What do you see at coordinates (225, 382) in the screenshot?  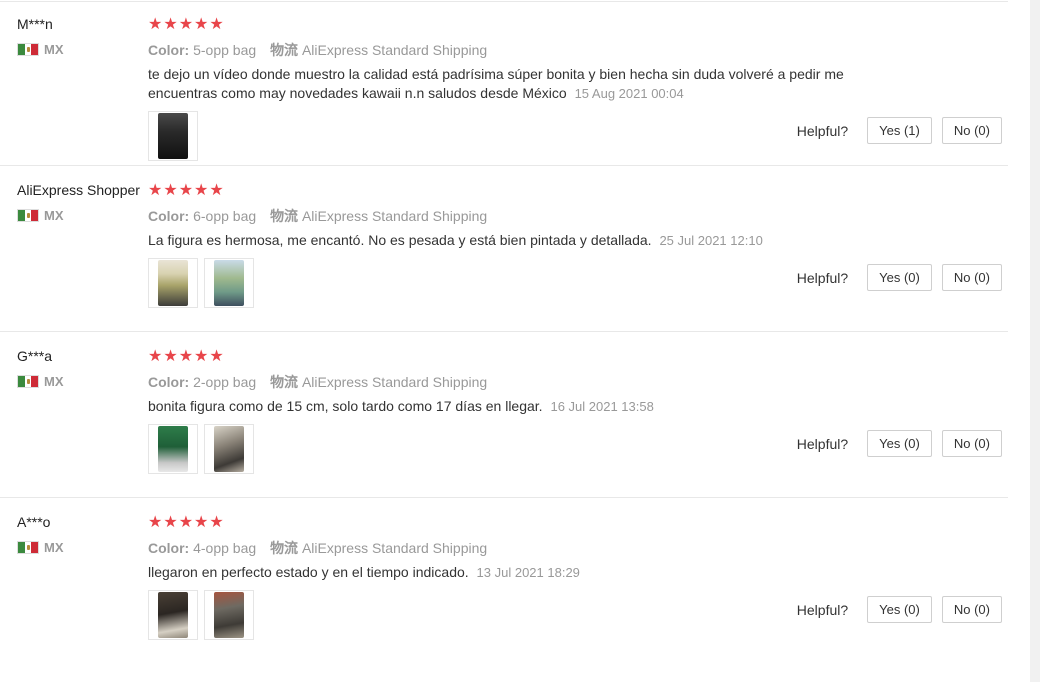 I see `color-value: 2-opp bag` at bounding box center [225, 382].